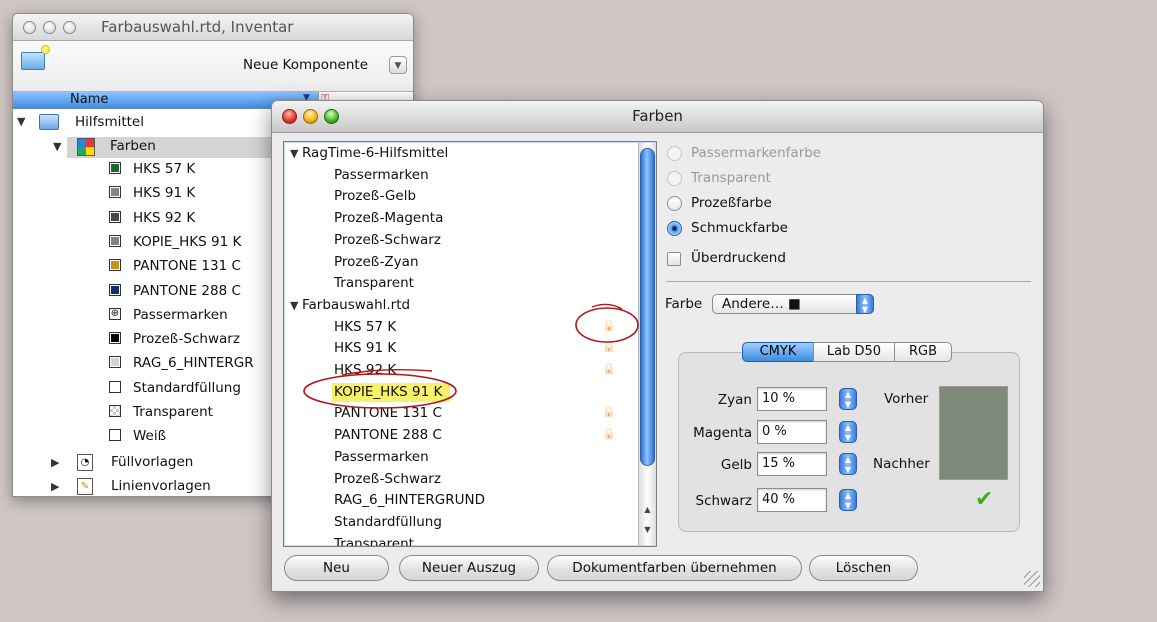 The height and width of the screenshot is (622, 1157). Describe the element at coordinates (89, 99) in the screenshot. I see `column-name-label: Name` at that location.